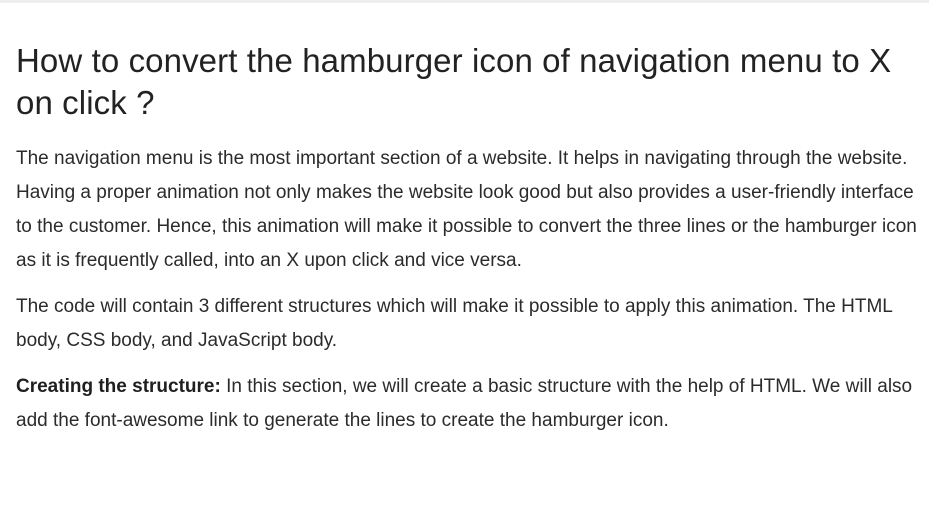 Image resolution: width=929 pixels, height=522 pixels. Describe the element at coordinates (464, 1) in the screenshot. I see `top-divider` at that location.